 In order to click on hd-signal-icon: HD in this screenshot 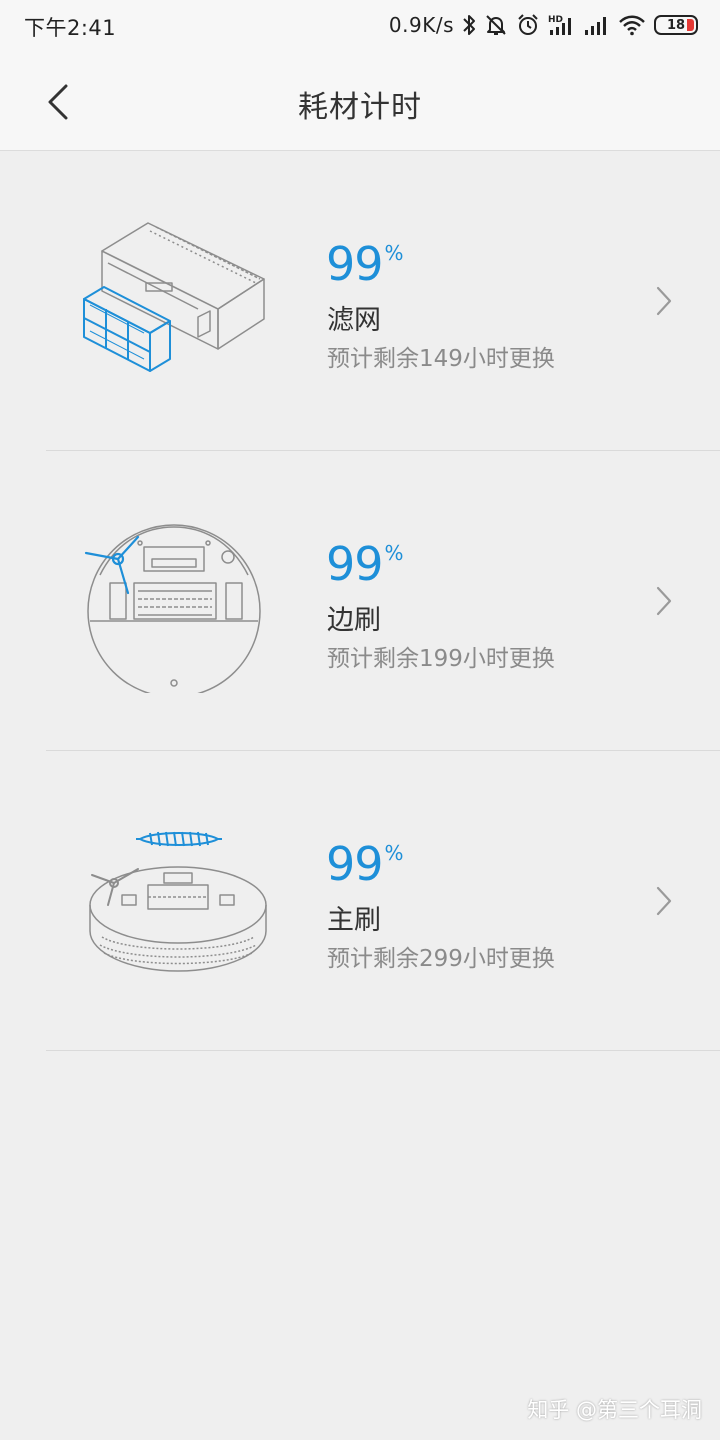, I will do `click(562, 25)`.